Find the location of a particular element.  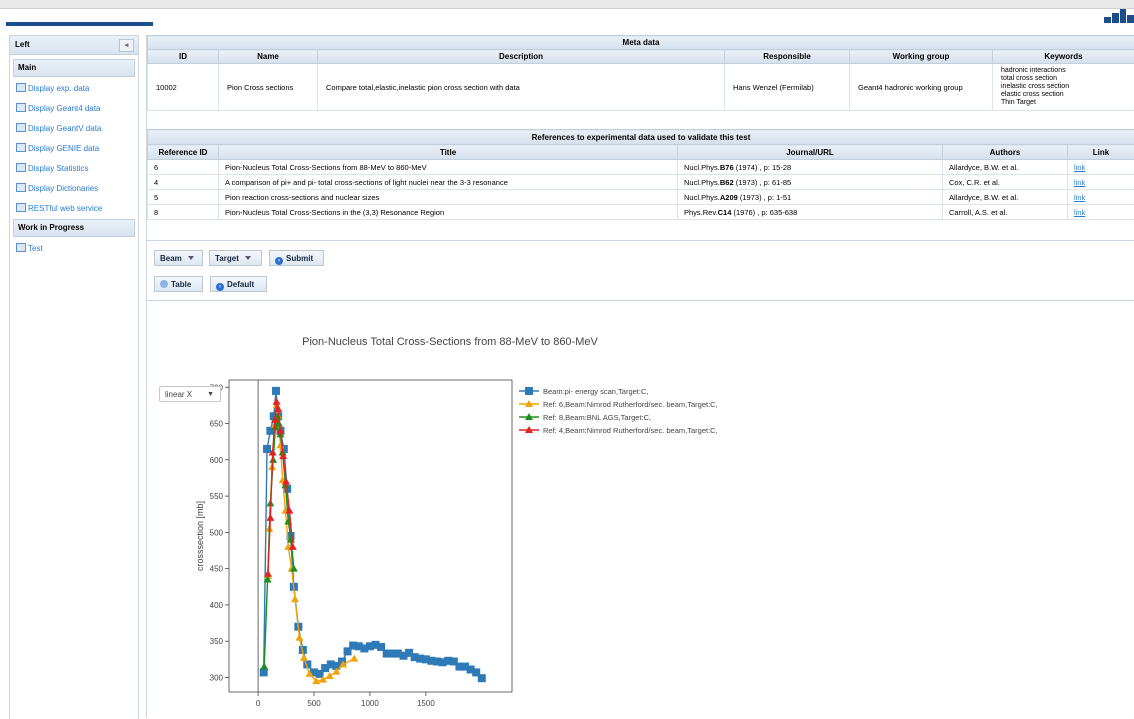

nav-list-wip: Test is located at coordinates (74, 249).